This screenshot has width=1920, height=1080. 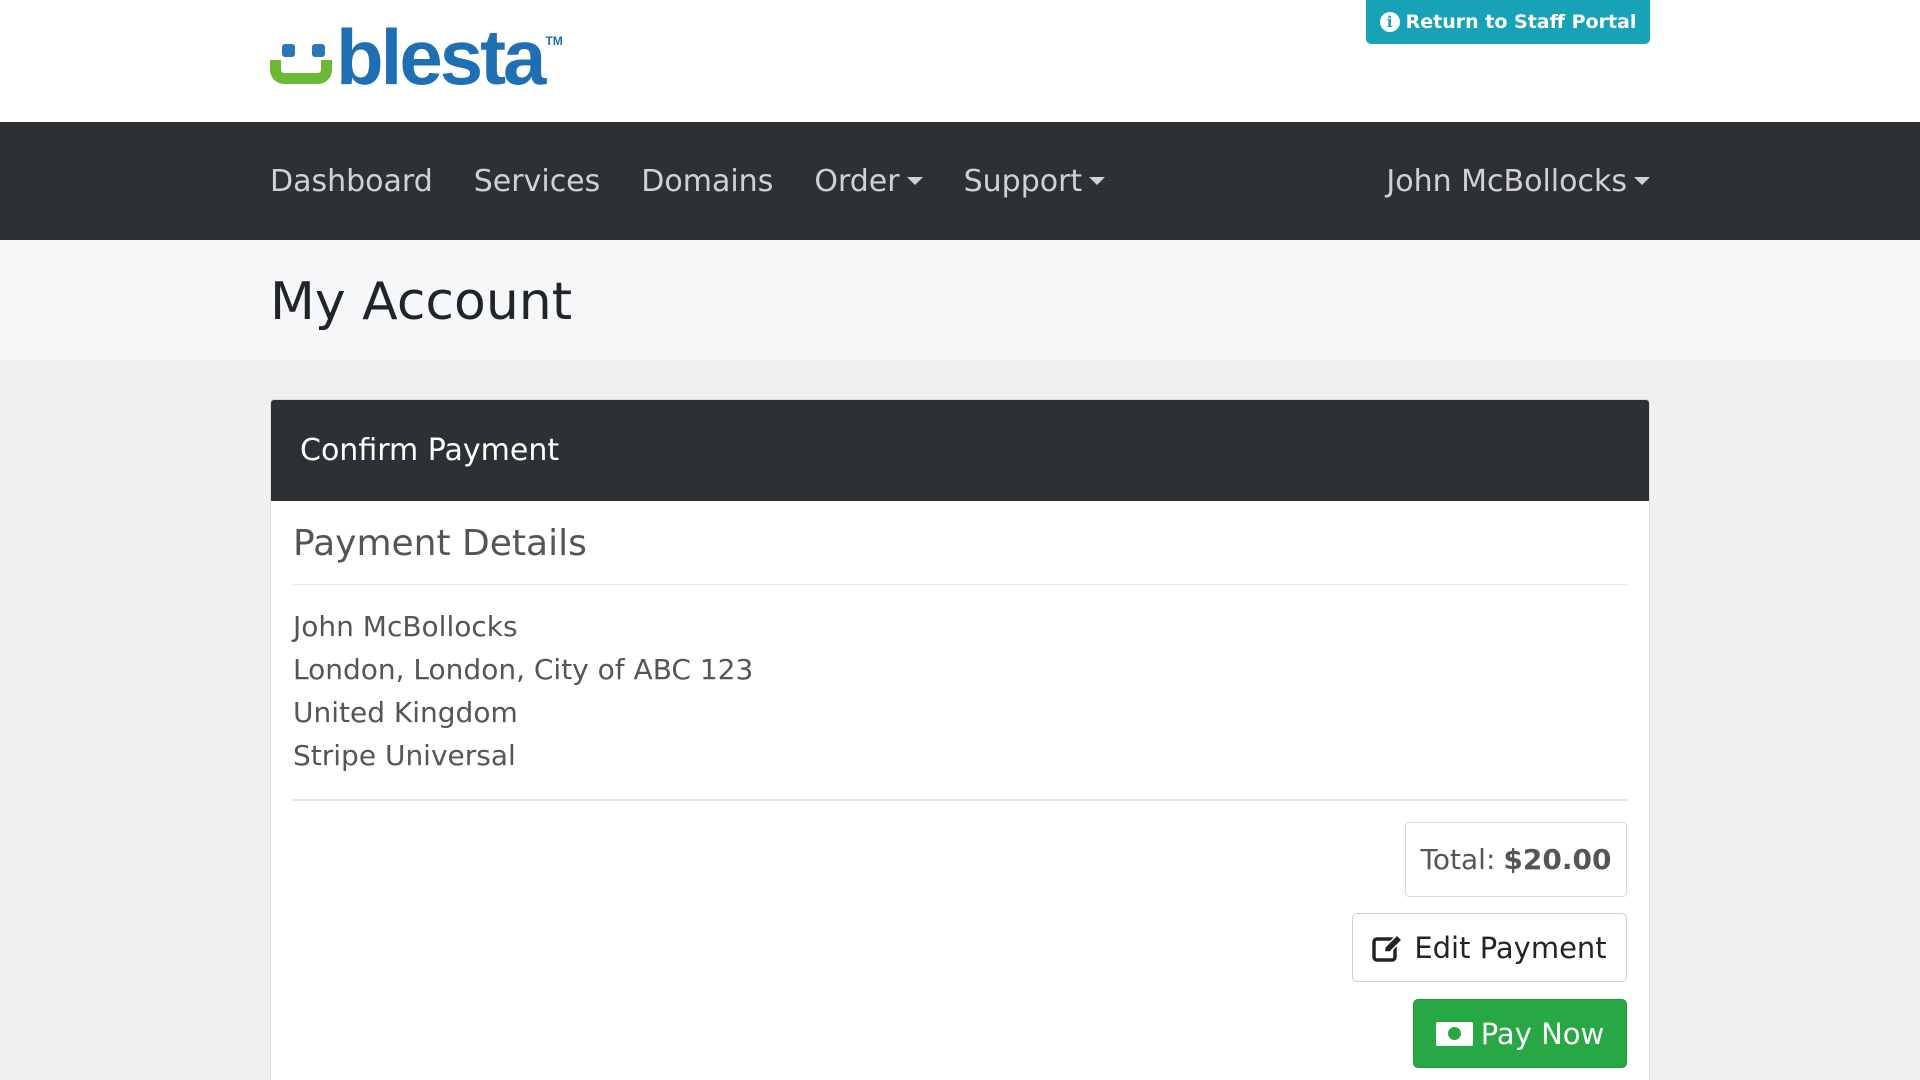 I want to click on nav-label: Services, so click(x=537, y=181).